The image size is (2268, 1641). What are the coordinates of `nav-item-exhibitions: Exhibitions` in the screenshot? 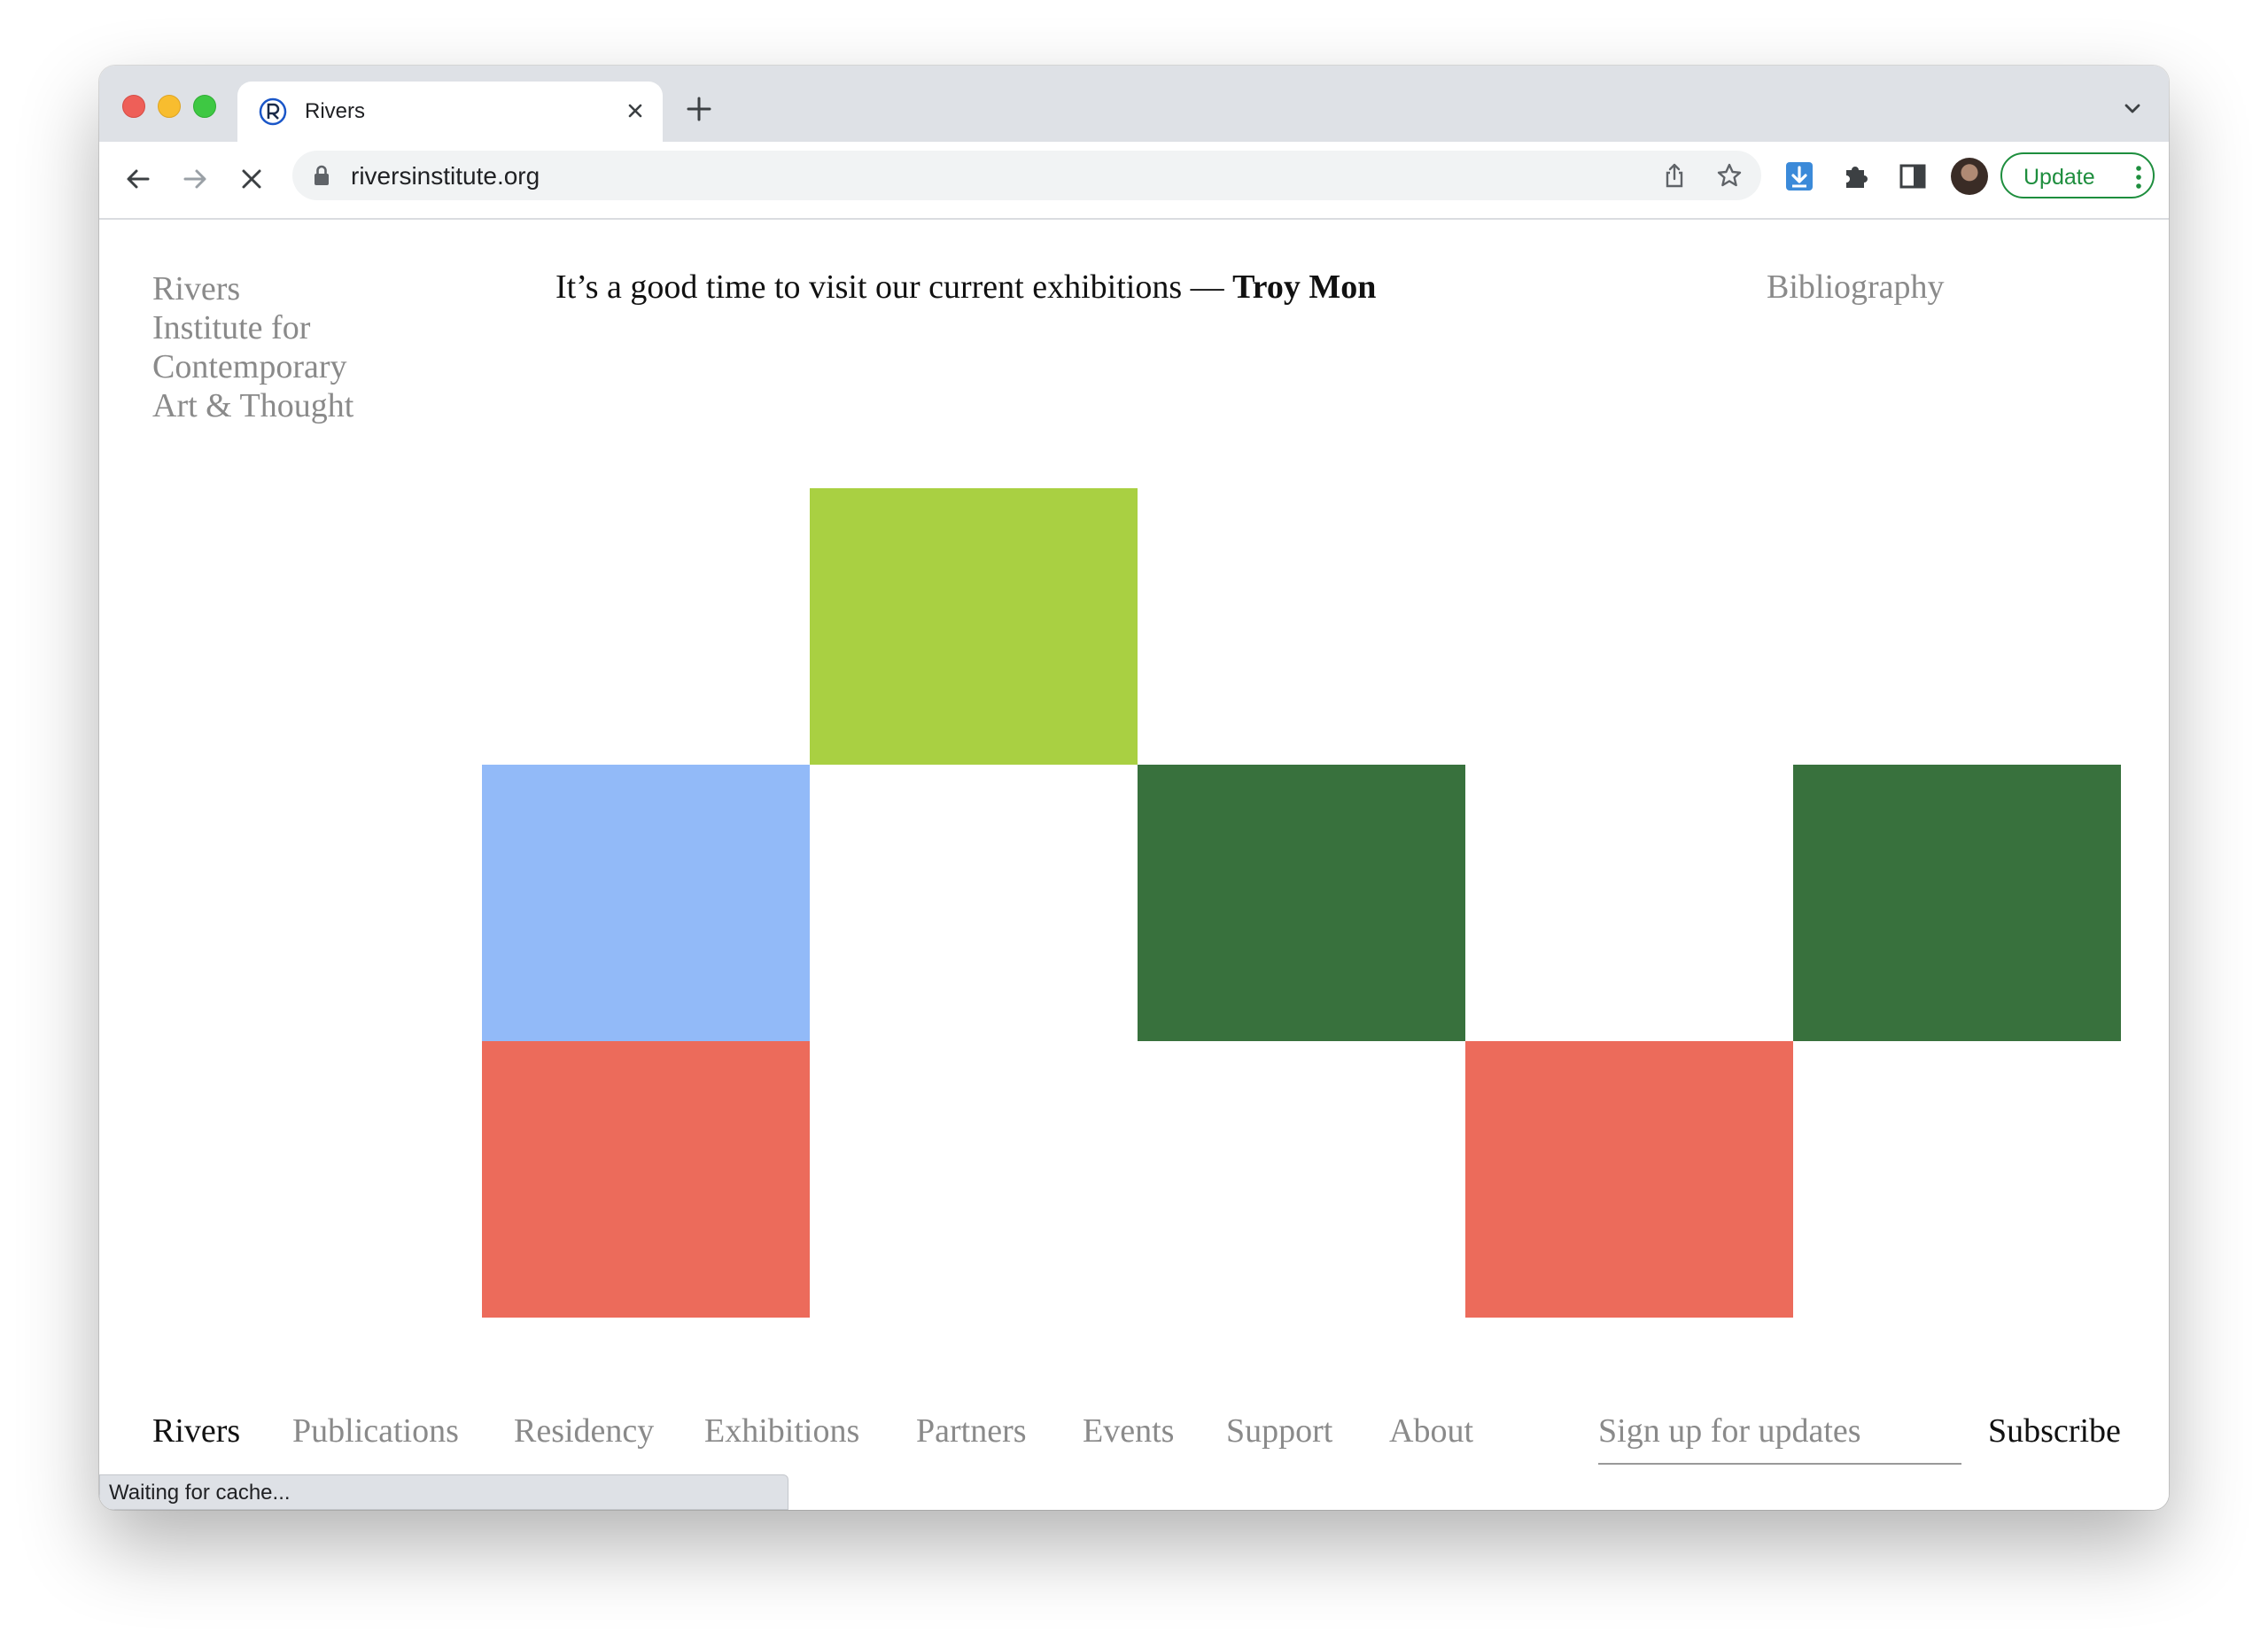 It's located at (781, 1431).